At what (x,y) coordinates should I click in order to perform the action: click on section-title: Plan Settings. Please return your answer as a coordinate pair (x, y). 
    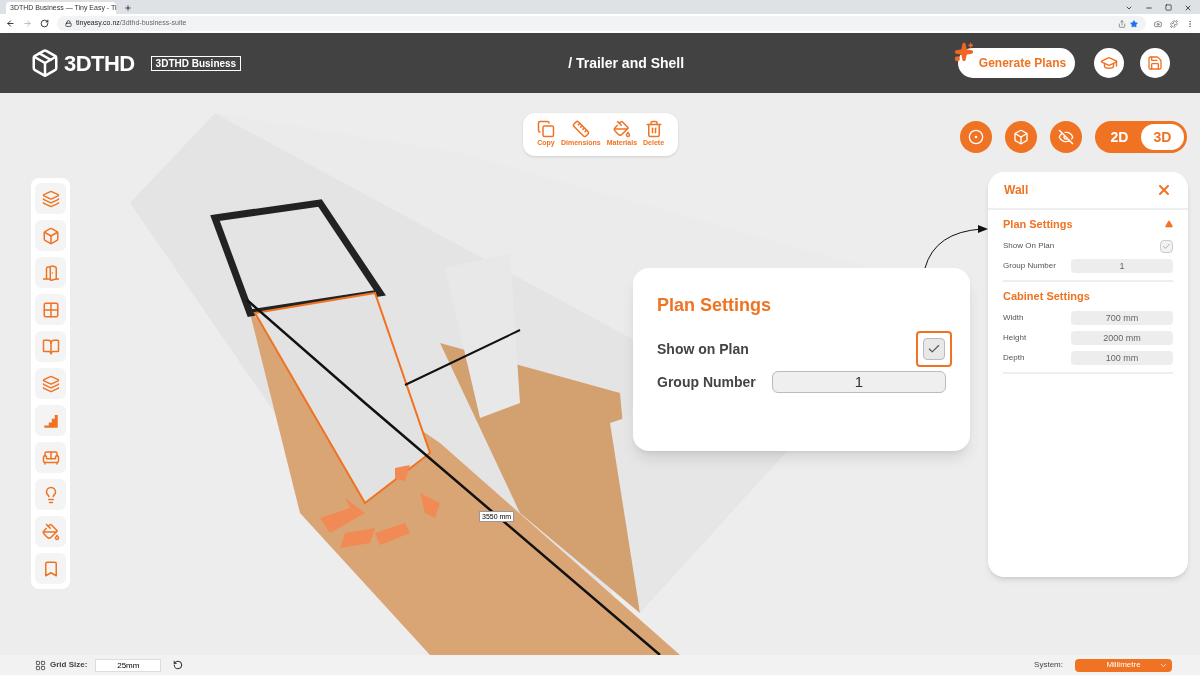
    Looking at the image, I should click on (1038, 224).